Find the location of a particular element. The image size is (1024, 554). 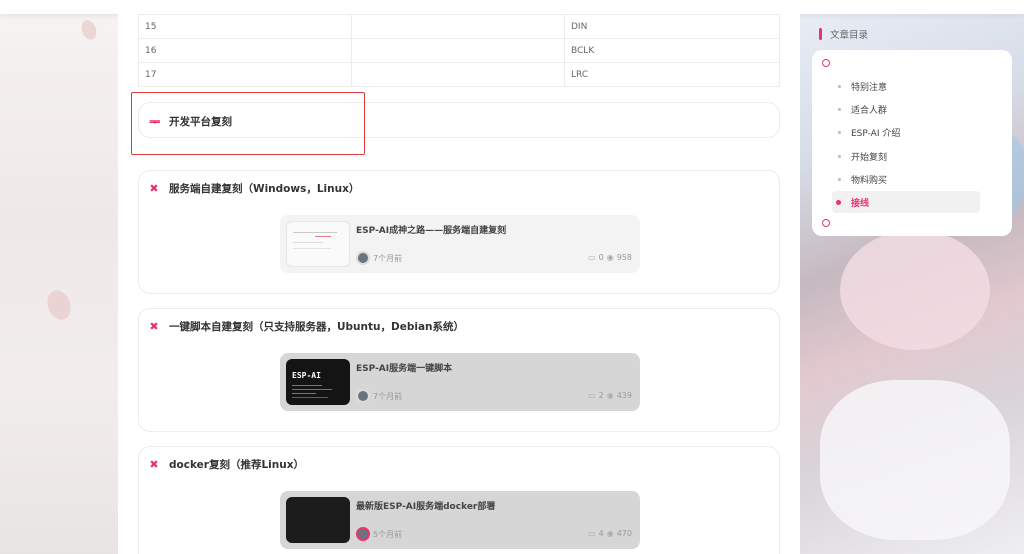

post-title: ESP-AI服务端一键脚本 is located at coordinates (404, 367).